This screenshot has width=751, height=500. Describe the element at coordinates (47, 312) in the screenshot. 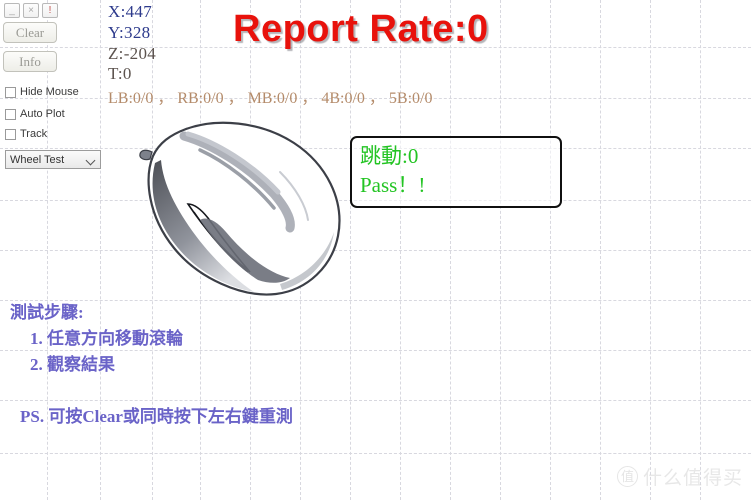

I see `instructions-heading: 測試步驟:` at that location.